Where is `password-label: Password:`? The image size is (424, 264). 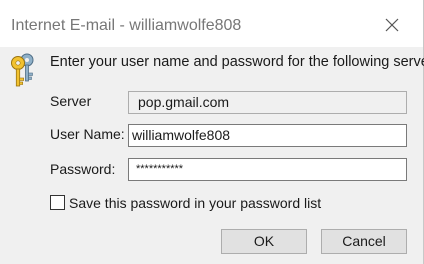
password-label: Password: is located at coordinates (83, 169).